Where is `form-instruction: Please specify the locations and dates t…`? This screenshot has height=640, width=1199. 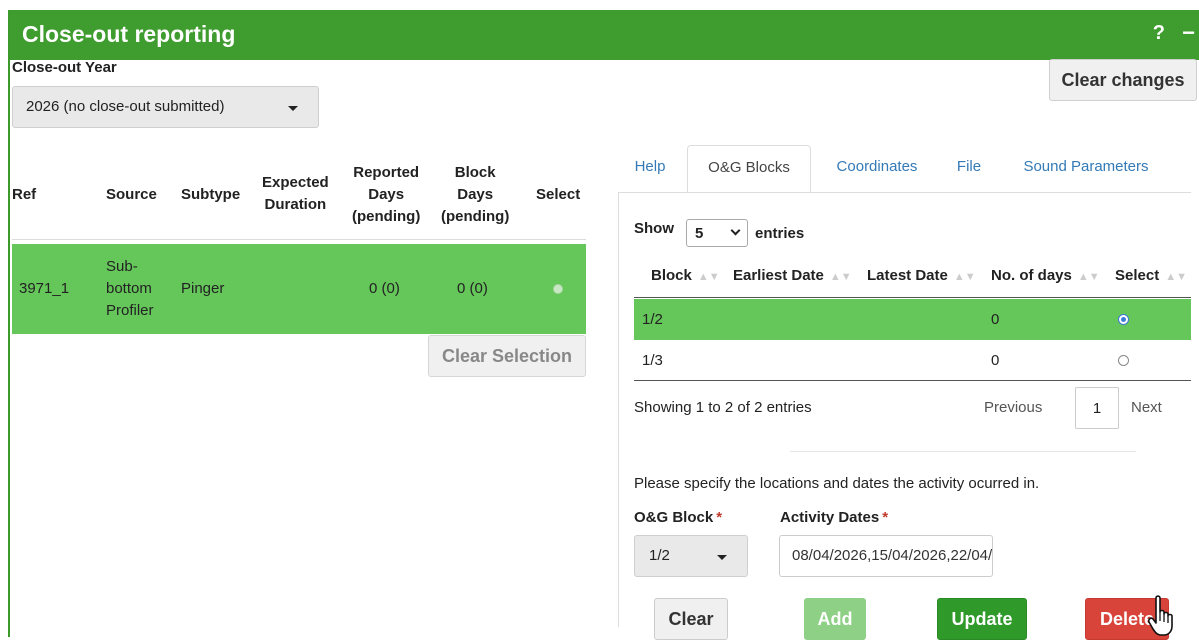
form-instruction: Please specify the locations and dates t… is located at coordinates (837, 483).